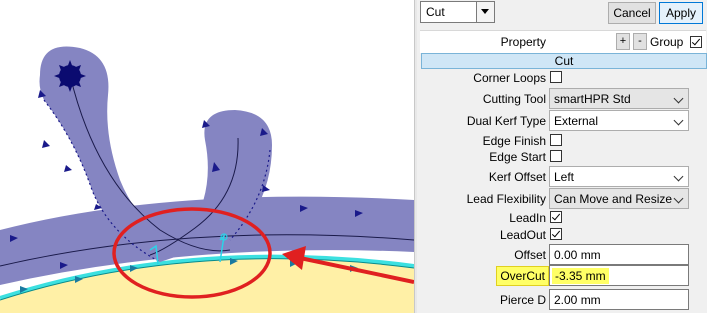 This screenshot has width=707, height=313. Describe the element at coordinates (623, 41) in the screenshot. I see `expand-all-button: +` at that location.